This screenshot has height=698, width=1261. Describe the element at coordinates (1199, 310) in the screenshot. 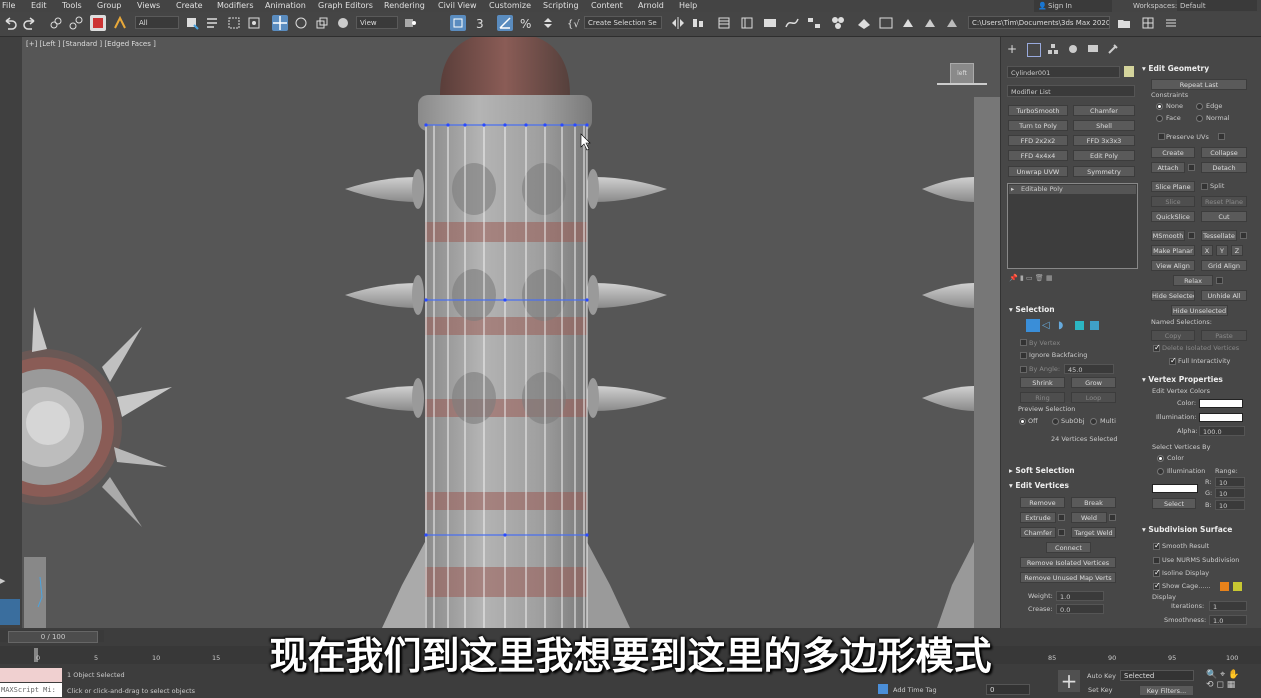

I see `hide-unselected-button: Hide Unselected` at that location.